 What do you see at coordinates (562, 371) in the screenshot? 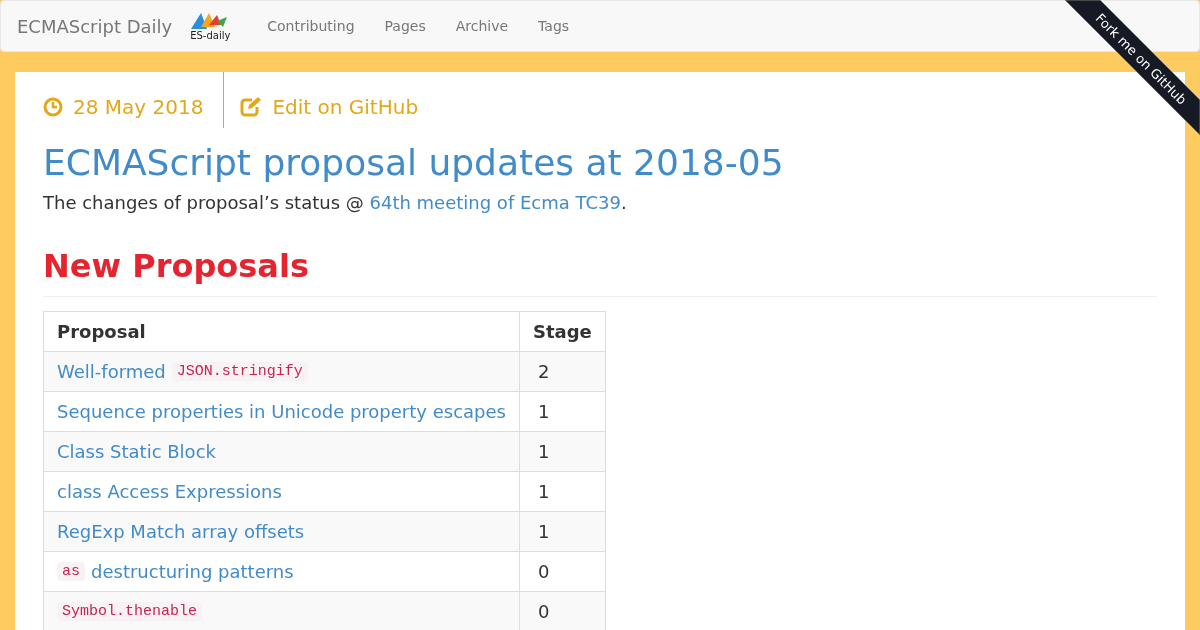
I see `stage-cell: 2` at bounding box center [562, 371].